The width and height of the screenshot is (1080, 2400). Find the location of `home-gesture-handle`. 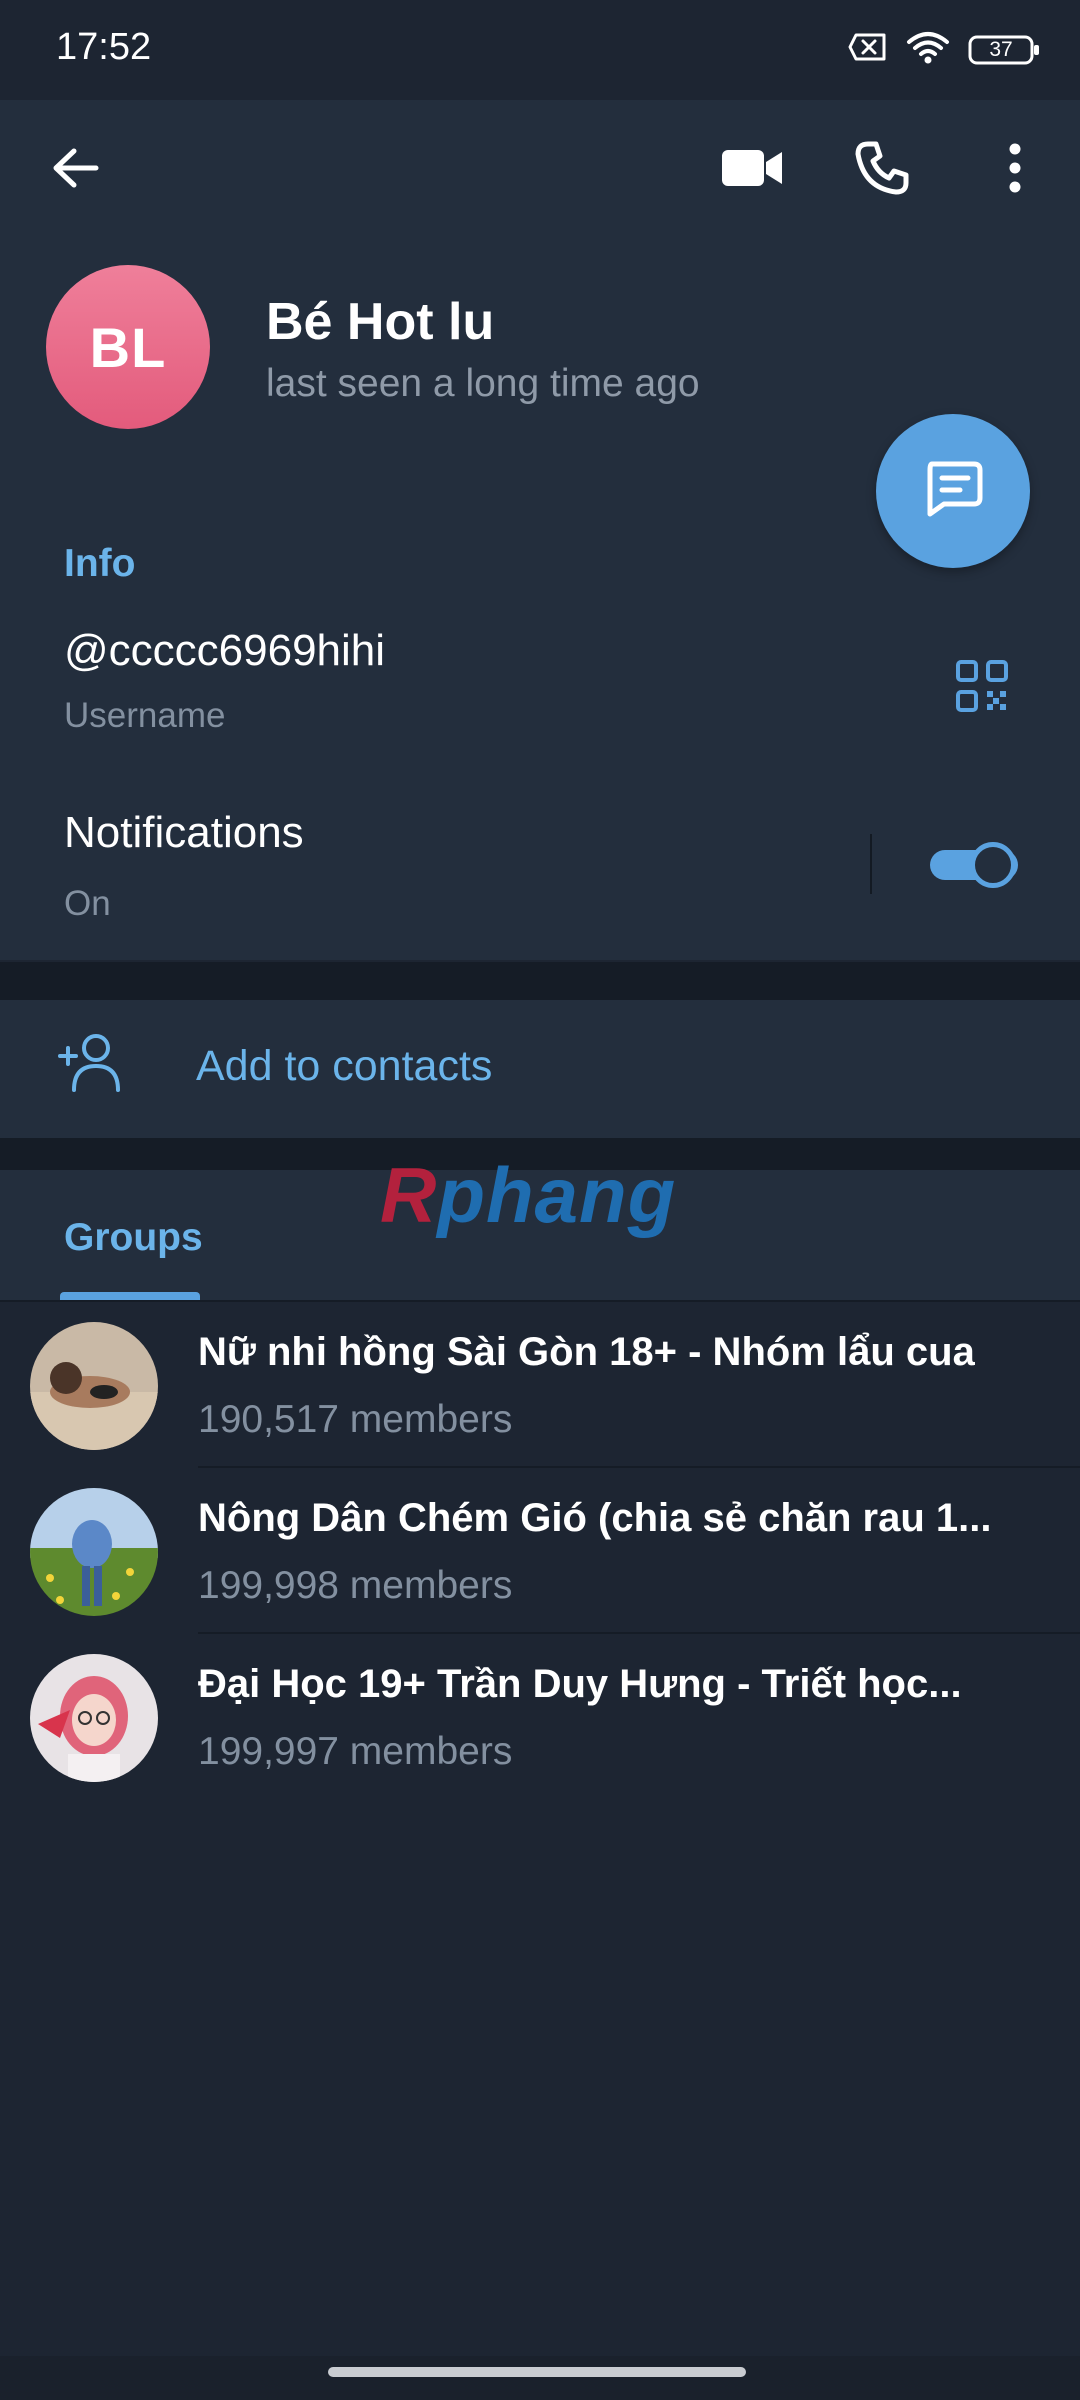

home-gesture-handle is located at coordinates (537, 2372).